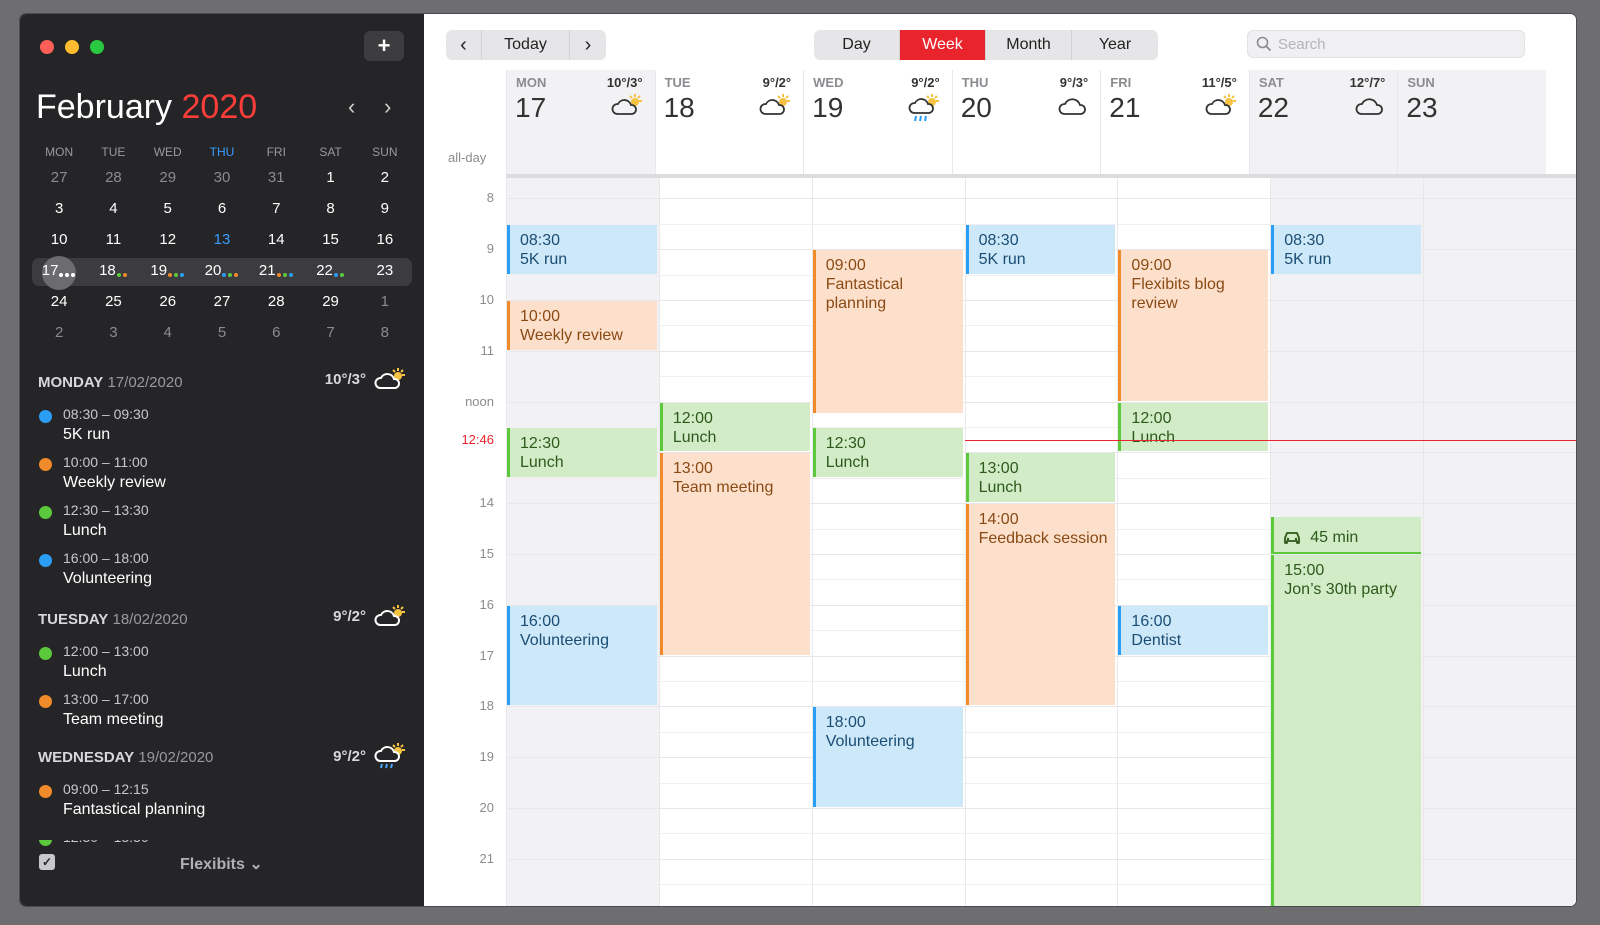 The height and width of the screenshot is (925, 1600). Describe the element at coordinates (222, 272) in the screenshot. I see `mini-day: 20` at that location.